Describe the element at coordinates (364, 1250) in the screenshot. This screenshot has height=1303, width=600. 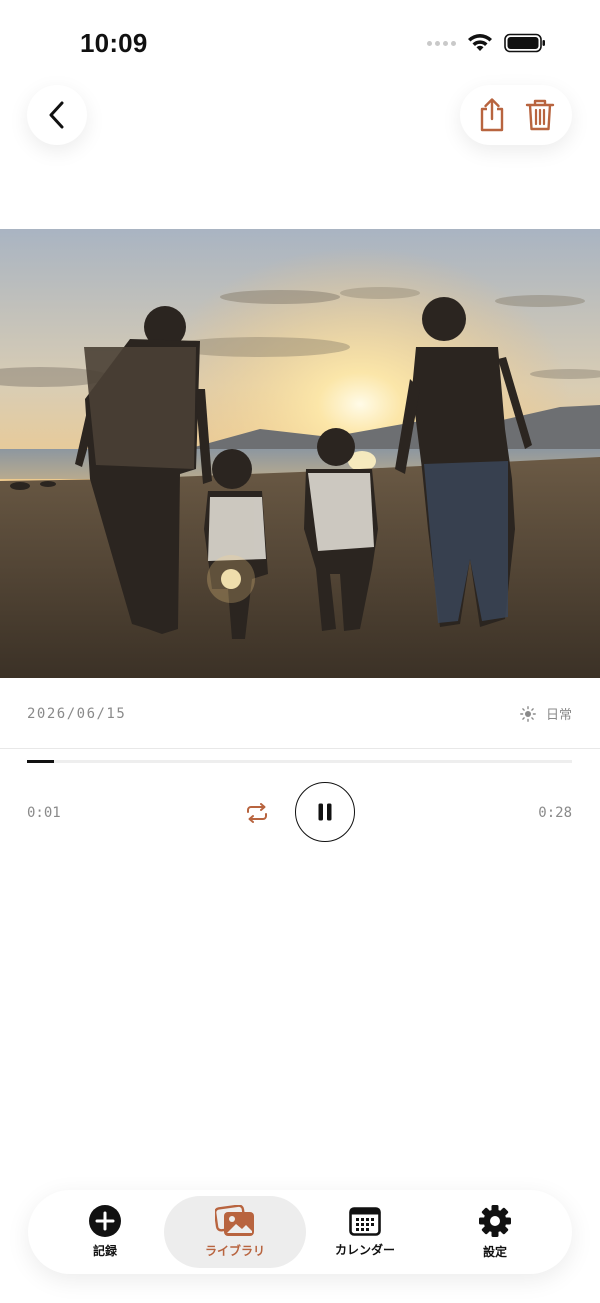
I see `tab-label: カレンダー` at that location.